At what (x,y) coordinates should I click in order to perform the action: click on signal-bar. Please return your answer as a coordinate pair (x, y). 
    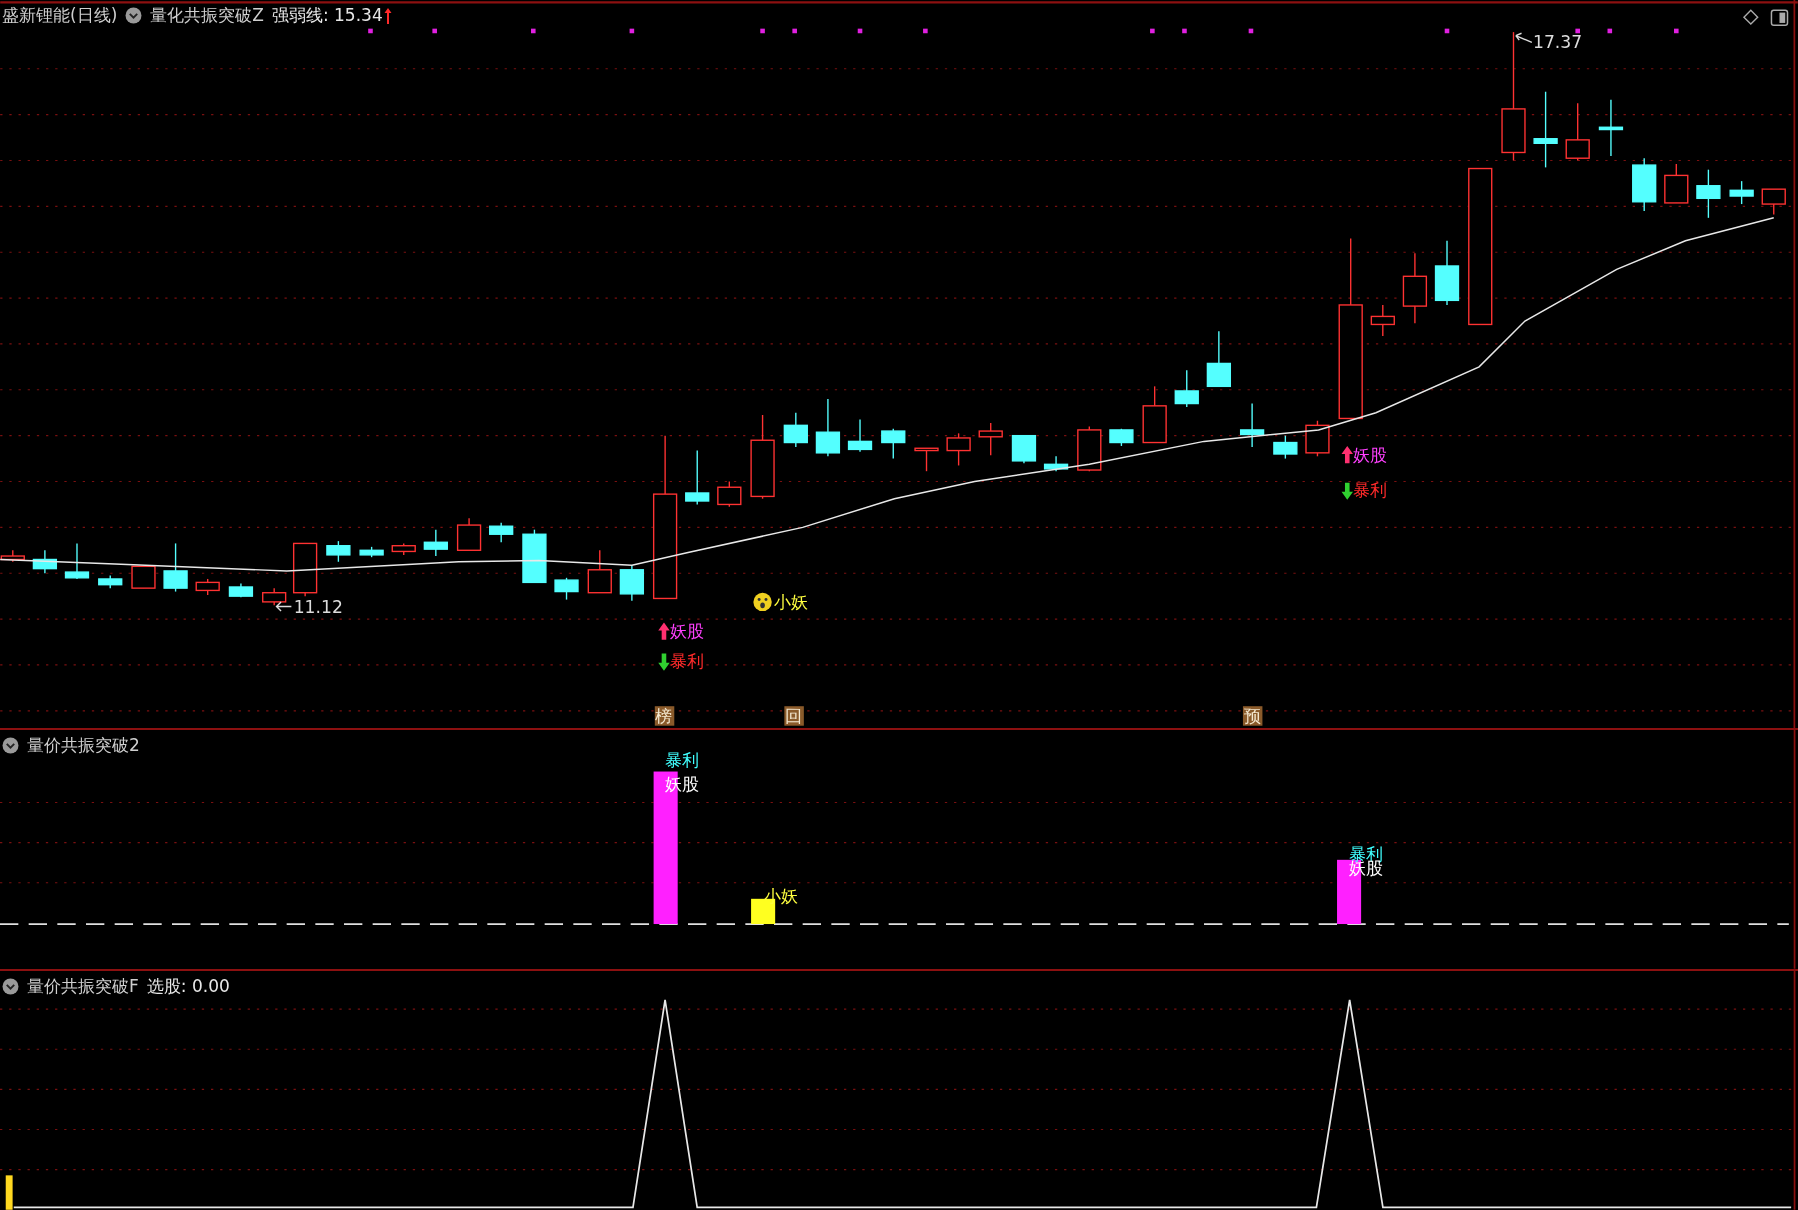
    Looking at the image, I should click on (9, 1192).